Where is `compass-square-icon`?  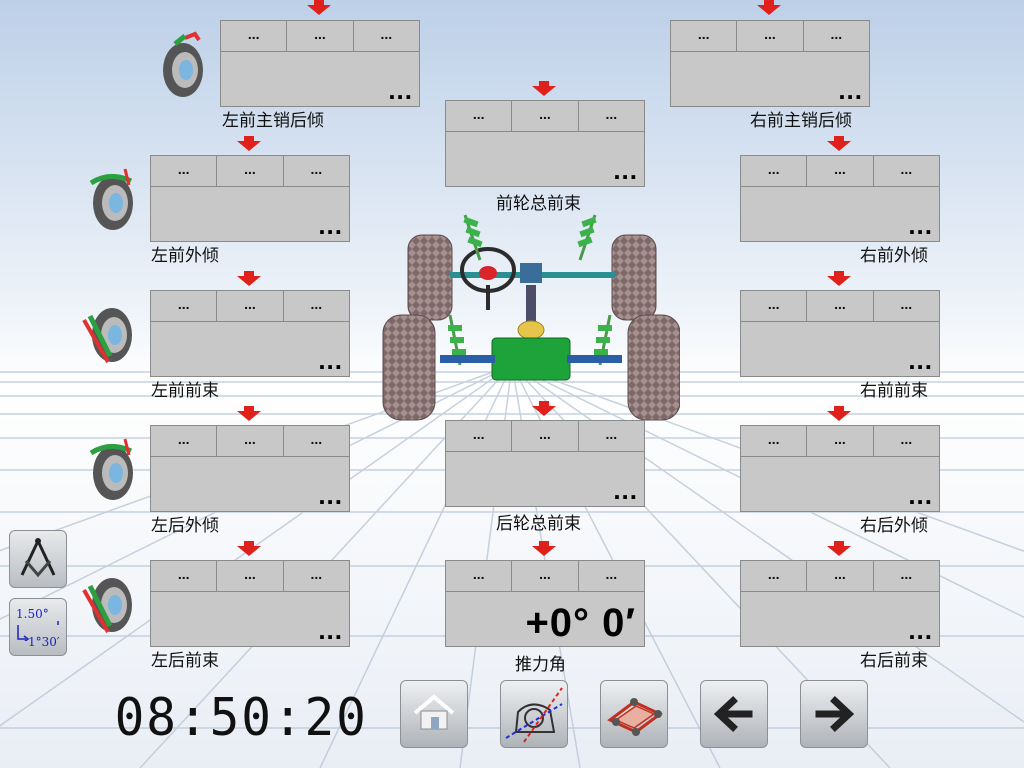 compass-square-icon is located at coordinates (38, 558).